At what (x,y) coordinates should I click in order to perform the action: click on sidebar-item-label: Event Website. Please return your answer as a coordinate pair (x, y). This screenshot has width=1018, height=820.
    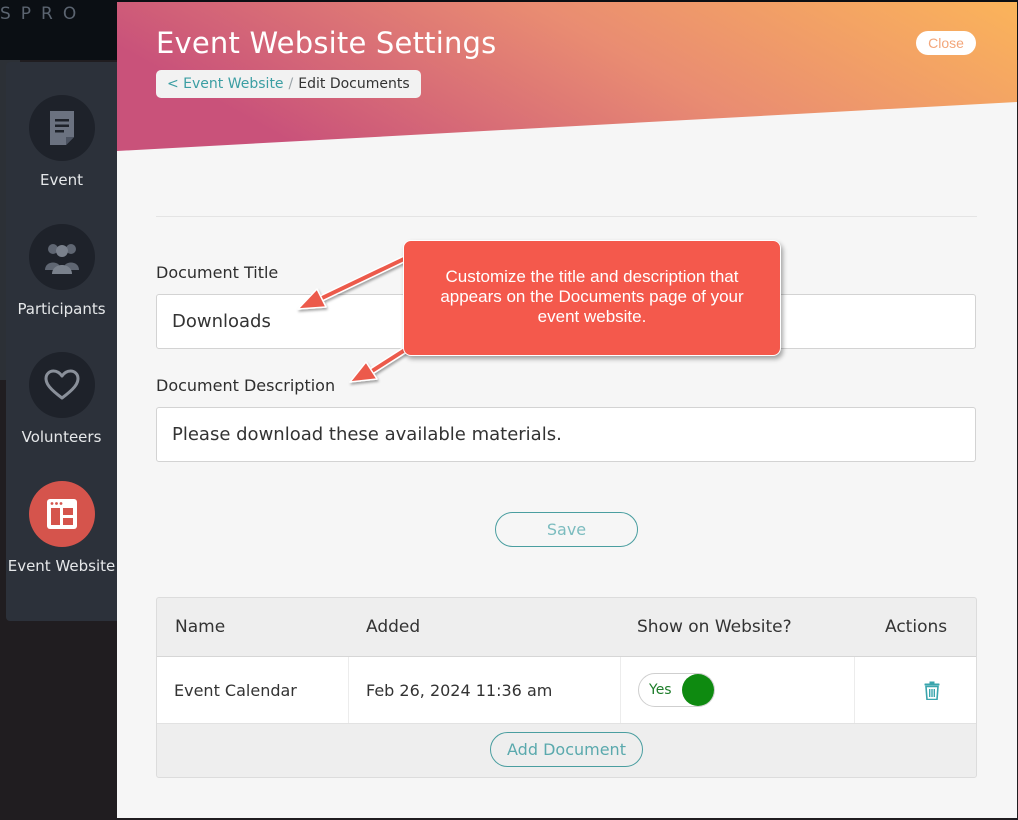
    Looking at the image, I should click on (61, 566).